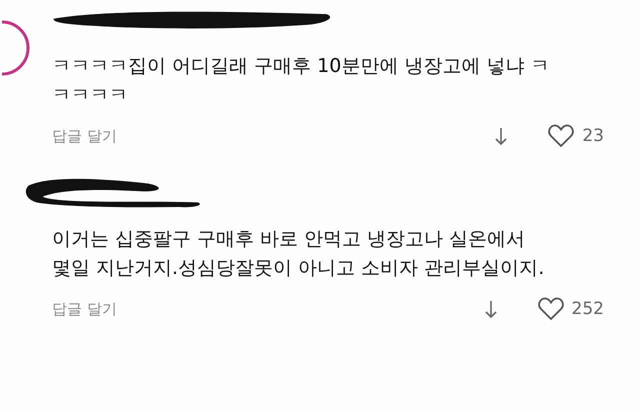 This screenshot has width=640, height=411. What do you see at coordinates (301, 81) in the screenshot?
I see `comment-text: ㅋㅋㅋㅋ집이 어디길래 구매후 10분만에 냉장고에 넣냐 ㅋ ㅋㅋㅋㅋ` at bounding box center [301, 81].